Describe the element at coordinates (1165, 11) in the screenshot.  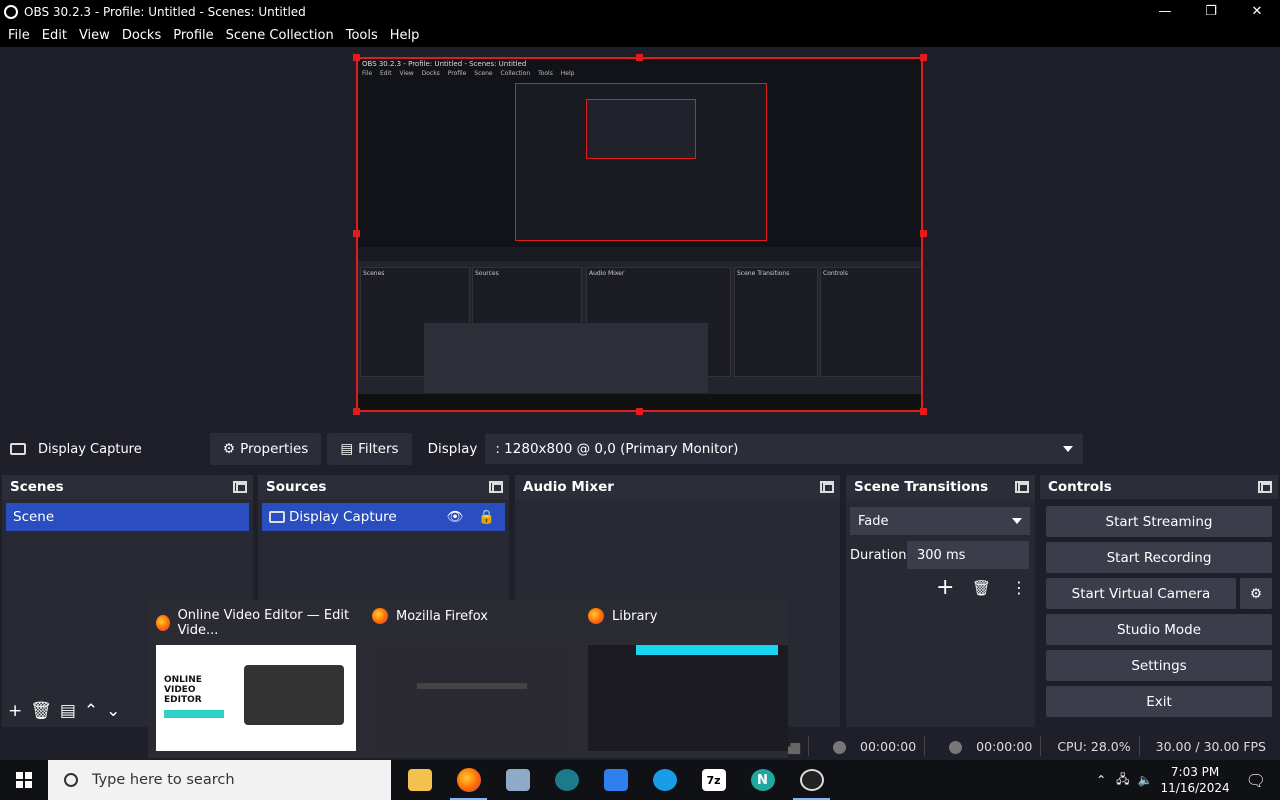
I see `minimize-button: —` at that location.